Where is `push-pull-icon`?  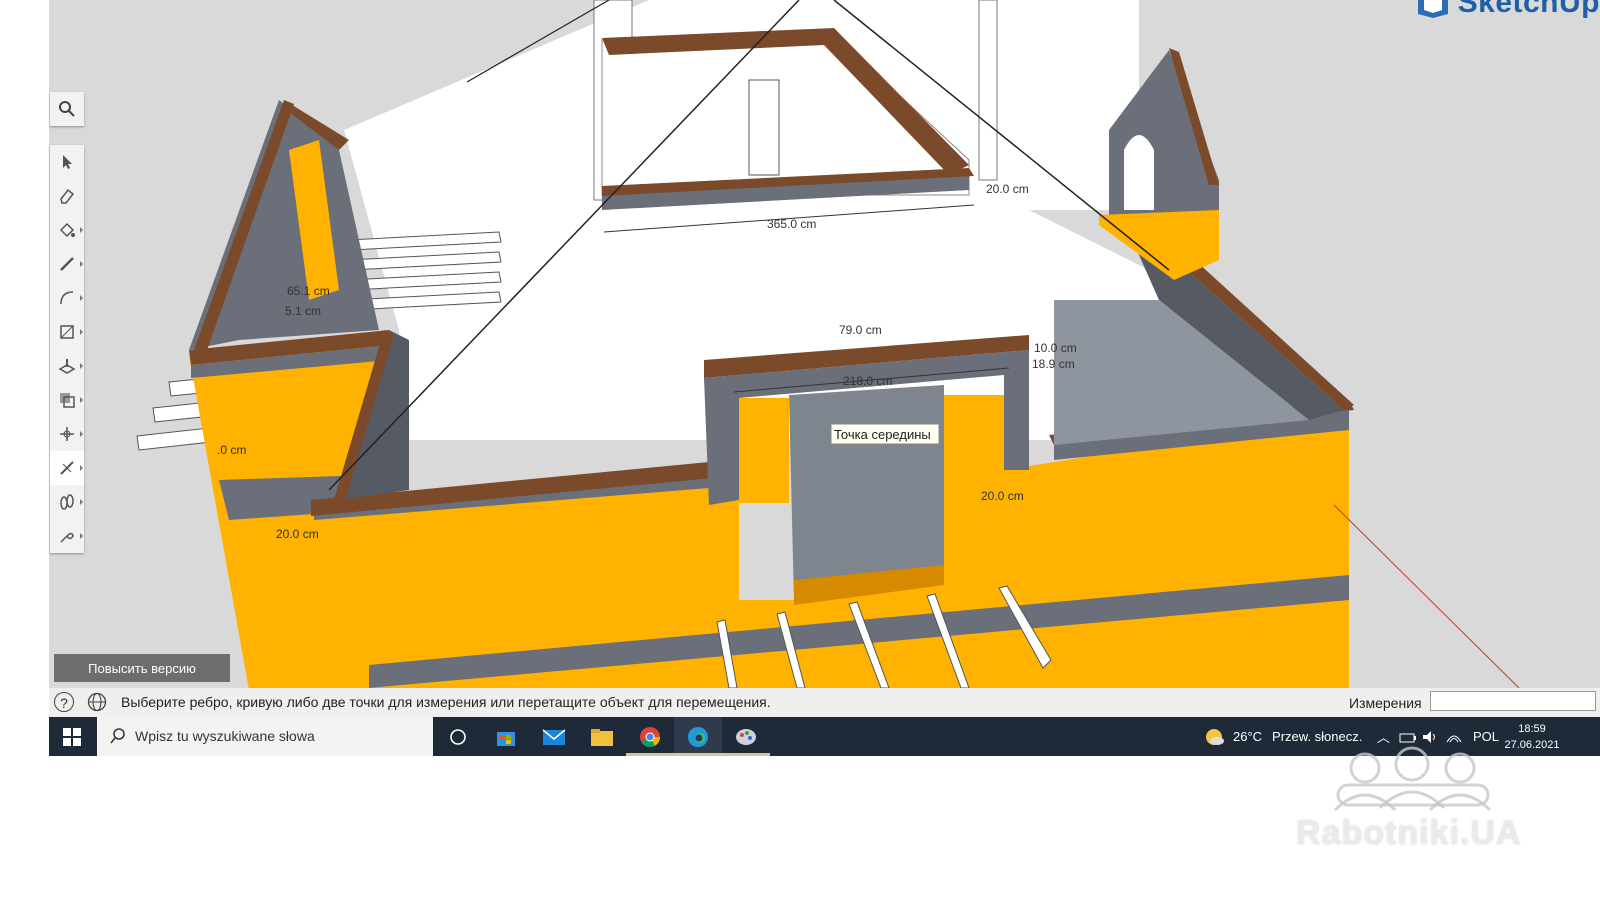
push-pull-icon is located at coordinates (67, 366).